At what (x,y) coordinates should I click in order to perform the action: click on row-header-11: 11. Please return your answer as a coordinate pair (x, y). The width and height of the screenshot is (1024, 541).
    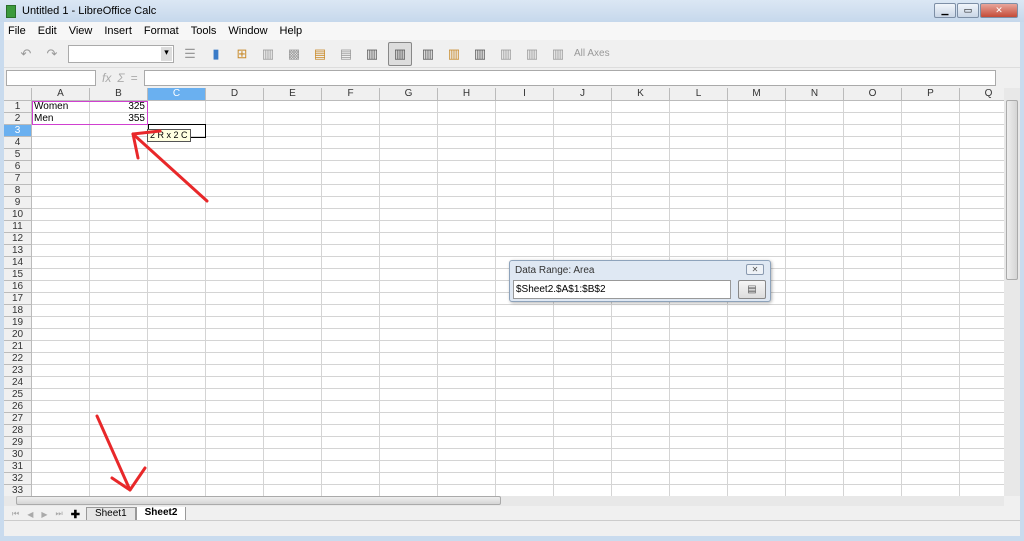
    Looking at the image, I should click on (18, 227).